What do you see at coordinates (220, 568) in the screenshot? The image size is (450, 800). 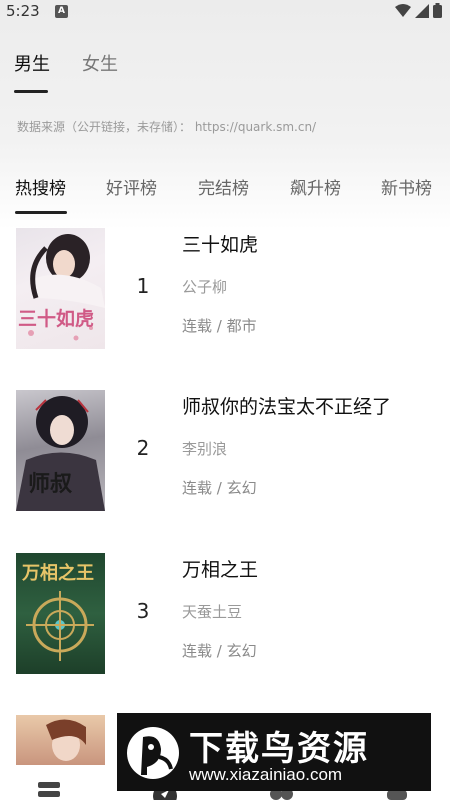 I see `book-title: 万相之王` at bounding box center [220, 568].